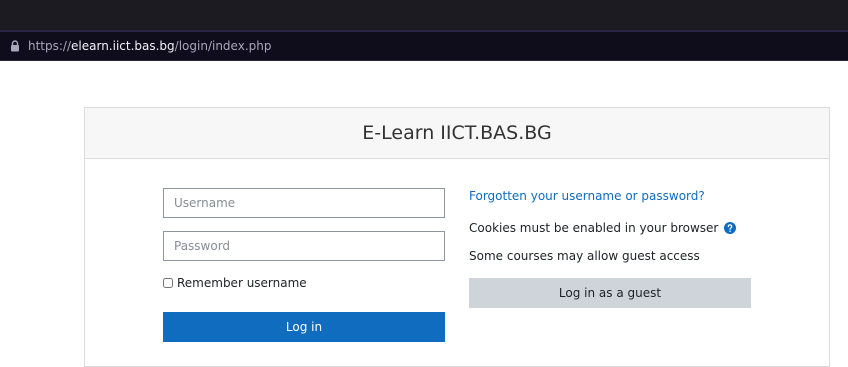 This screenshot has width=848, height=367. Describe the element at coordinates (610, 293) in the screenshot. I see `guest-login-button: Log in as a guest` at that location.